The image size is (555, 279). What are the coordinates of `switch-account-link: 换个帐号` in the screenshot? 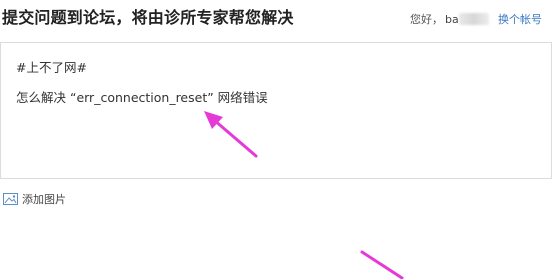 It's located at (520, 19).